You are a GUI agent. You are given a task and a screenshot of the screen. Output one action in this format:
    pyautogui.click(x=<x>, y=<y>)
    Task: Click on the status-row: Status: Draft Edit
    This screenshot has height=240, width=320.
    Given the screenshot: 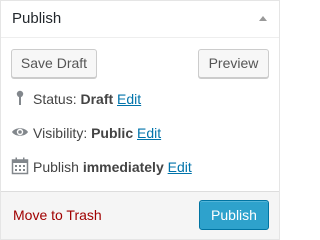 What is the action you would take?
    pyautogui.click(x=76, y=98)
    